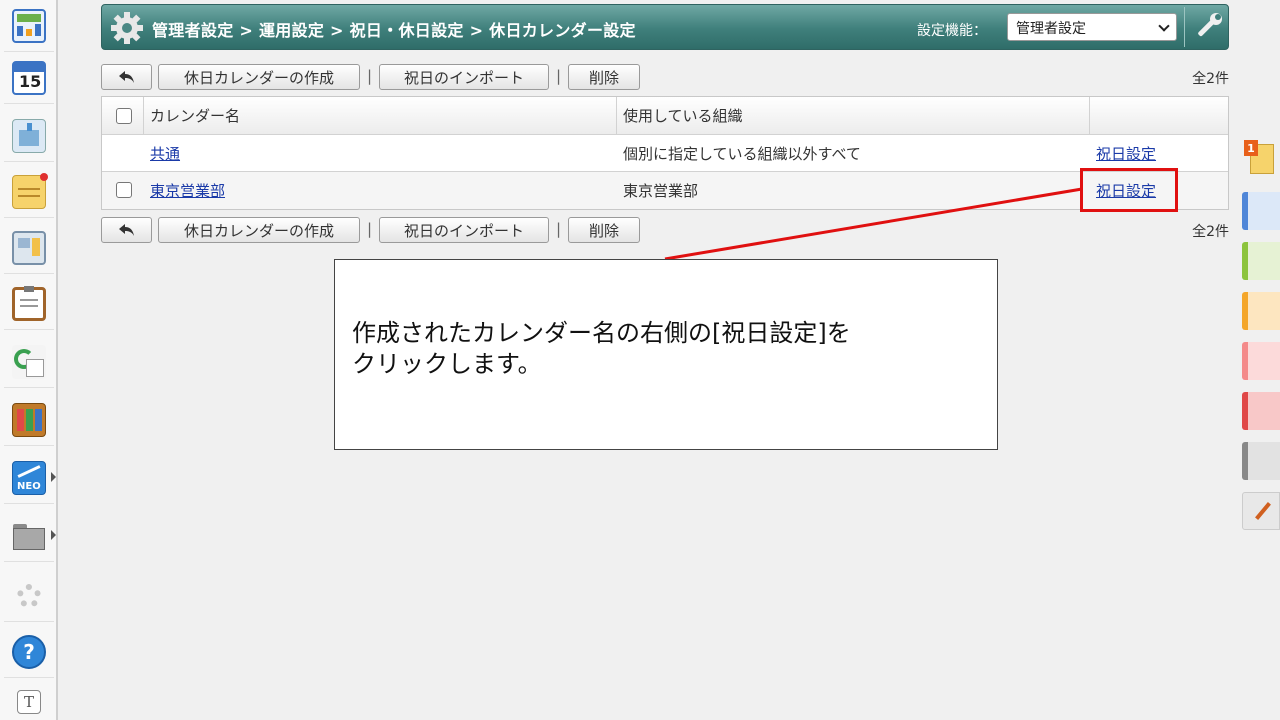 Image resolution: width=1280 pixels, height=720 pixels. I want to click on bulletin-board-icon, so click(29, 247).